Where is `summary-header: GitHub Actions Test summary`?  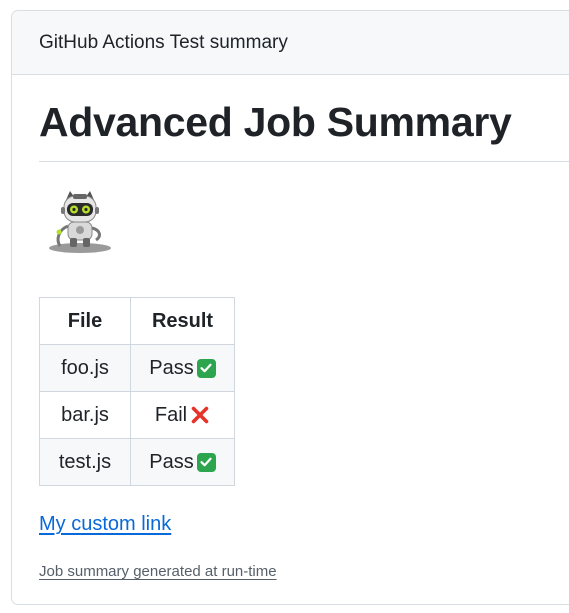 summary-header: GitHub Actions Test summary is located at coordinates (290, 43).